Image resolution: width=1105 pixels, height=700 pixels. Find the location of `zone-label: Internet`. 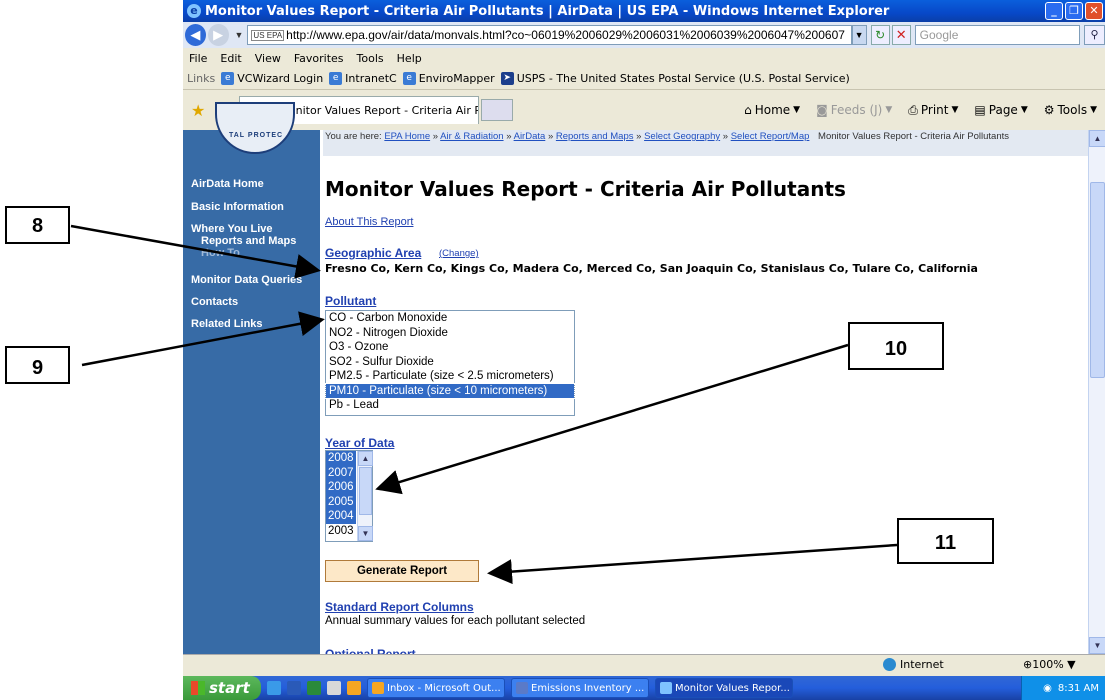

zone-label: Internet is located at coordinates (922, 664).